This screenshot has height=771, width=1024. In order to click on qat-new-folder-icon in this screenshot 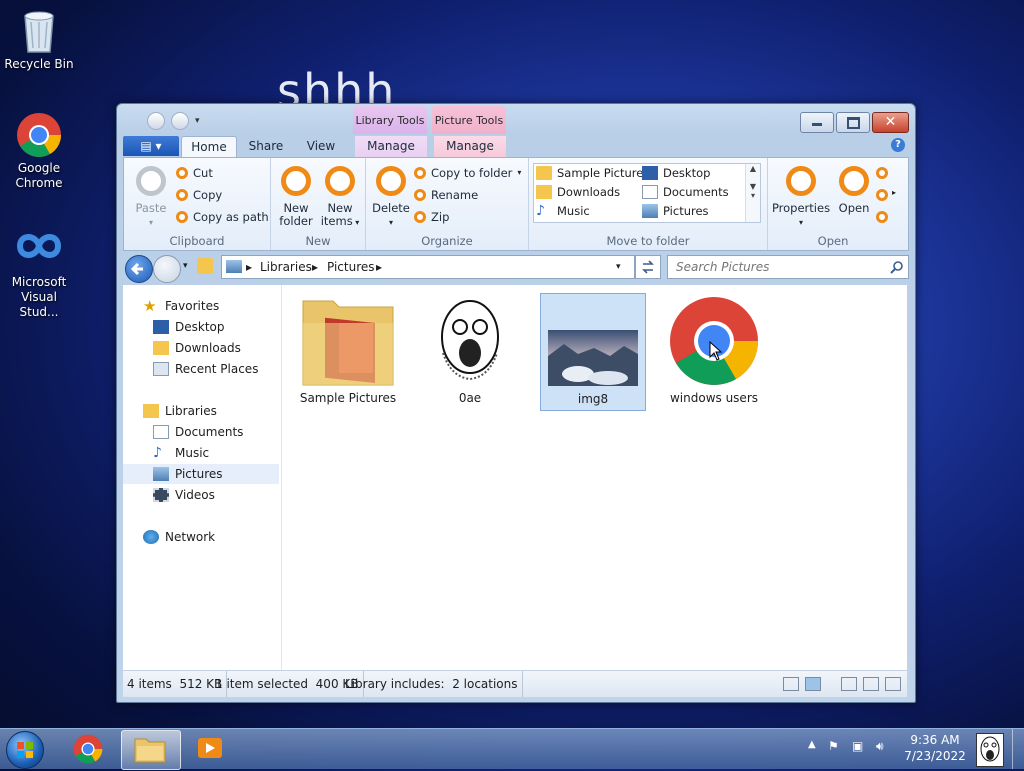, I will do `click(180, 121)`.